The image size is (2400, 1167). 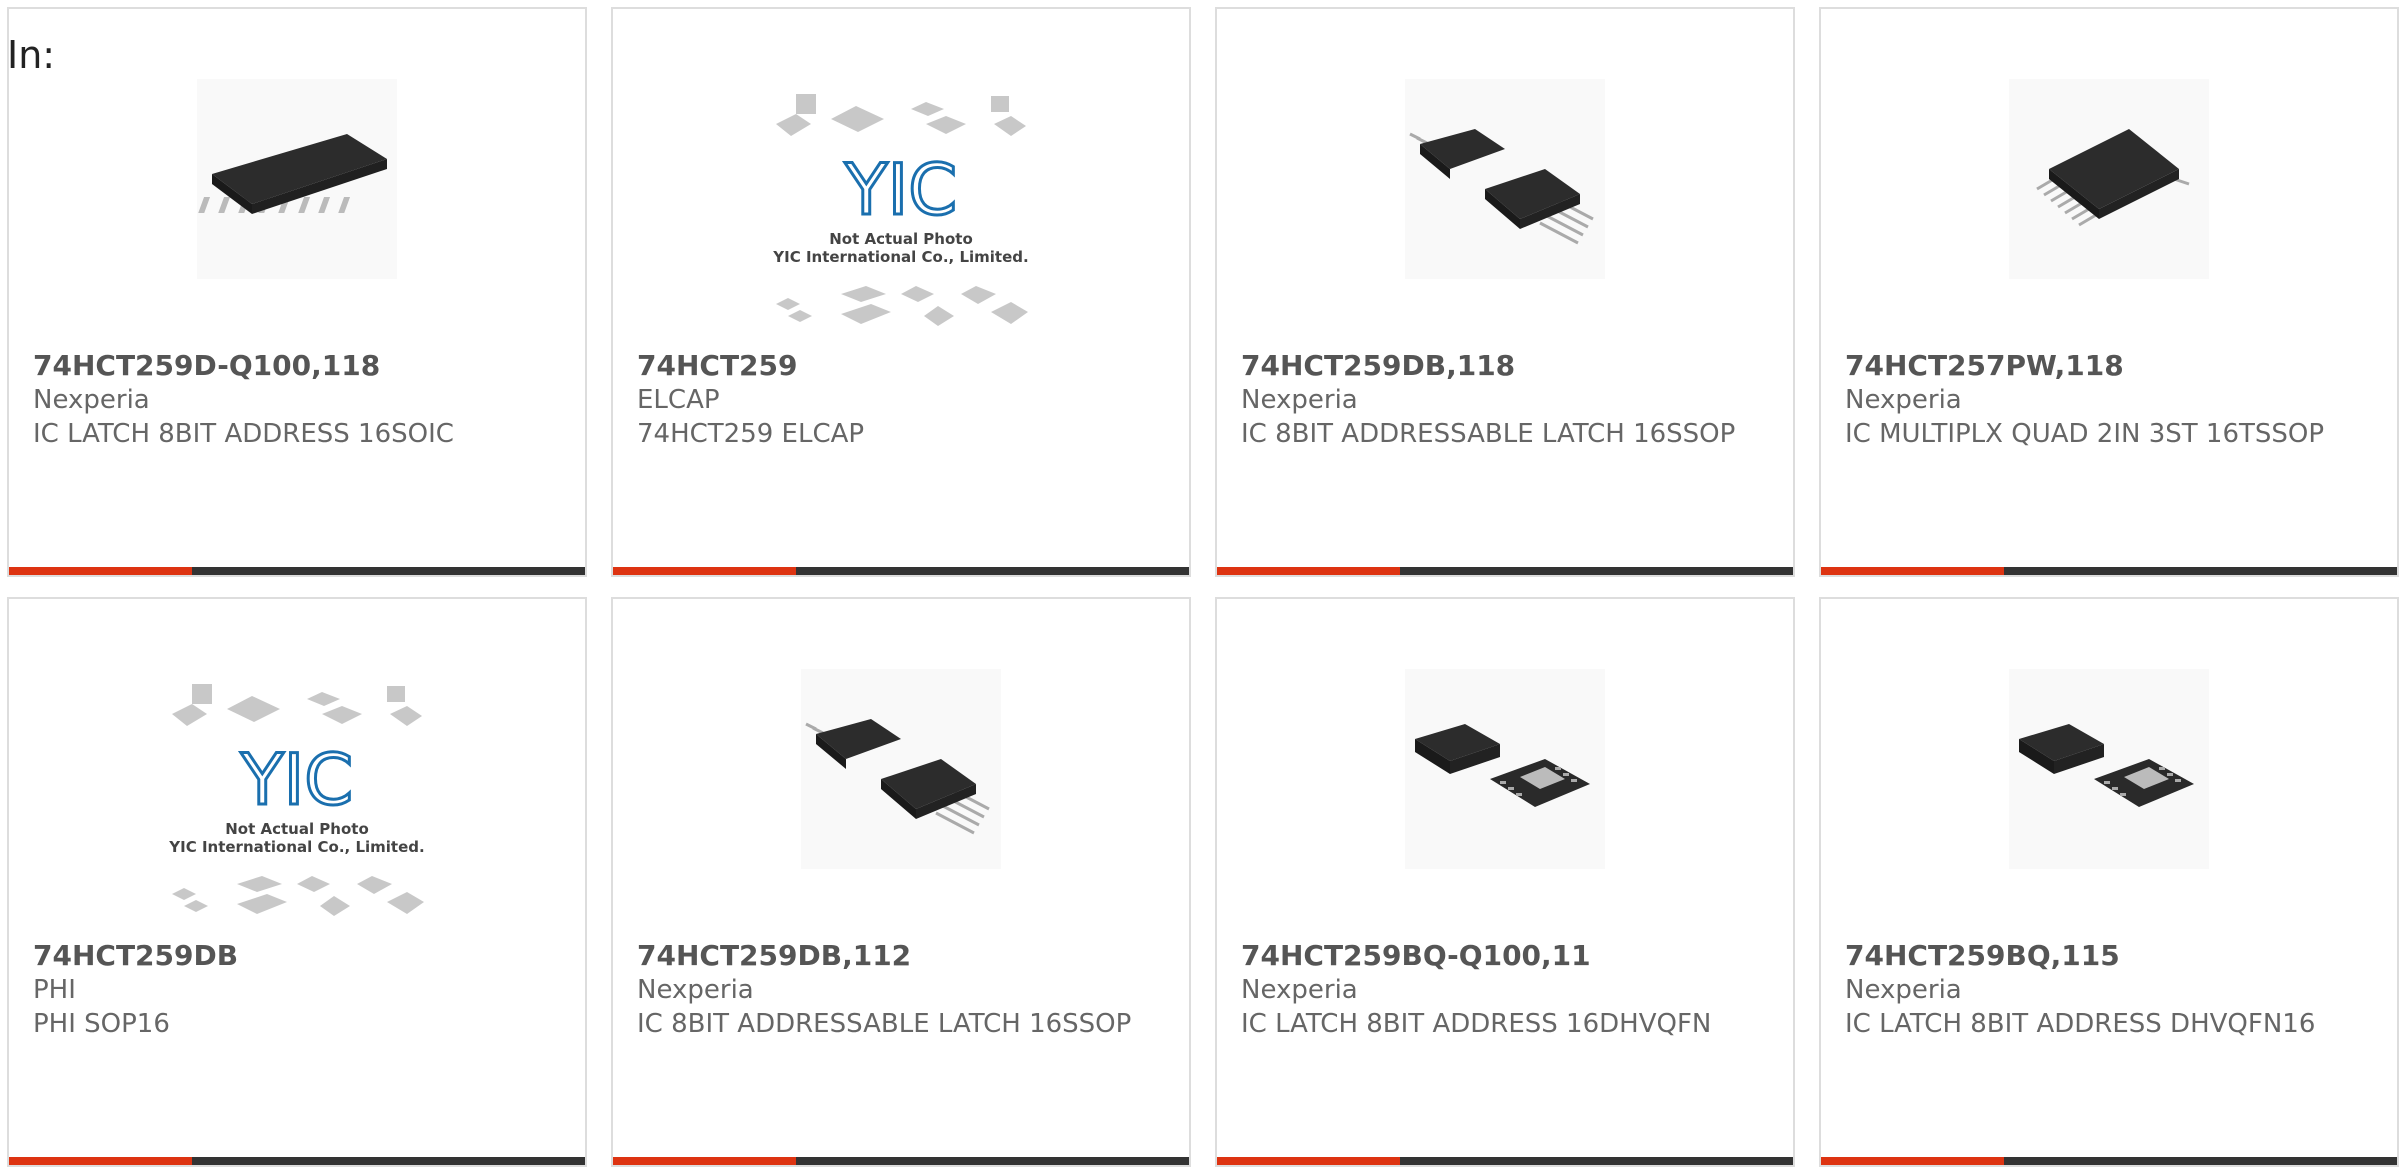 What do you see at coordinates (2085, 434) in the screenshot?
I see `description: IC MULTIPLX QUAD 2IN 3ST 16TSSOP` at bounding box center [2085, 434].